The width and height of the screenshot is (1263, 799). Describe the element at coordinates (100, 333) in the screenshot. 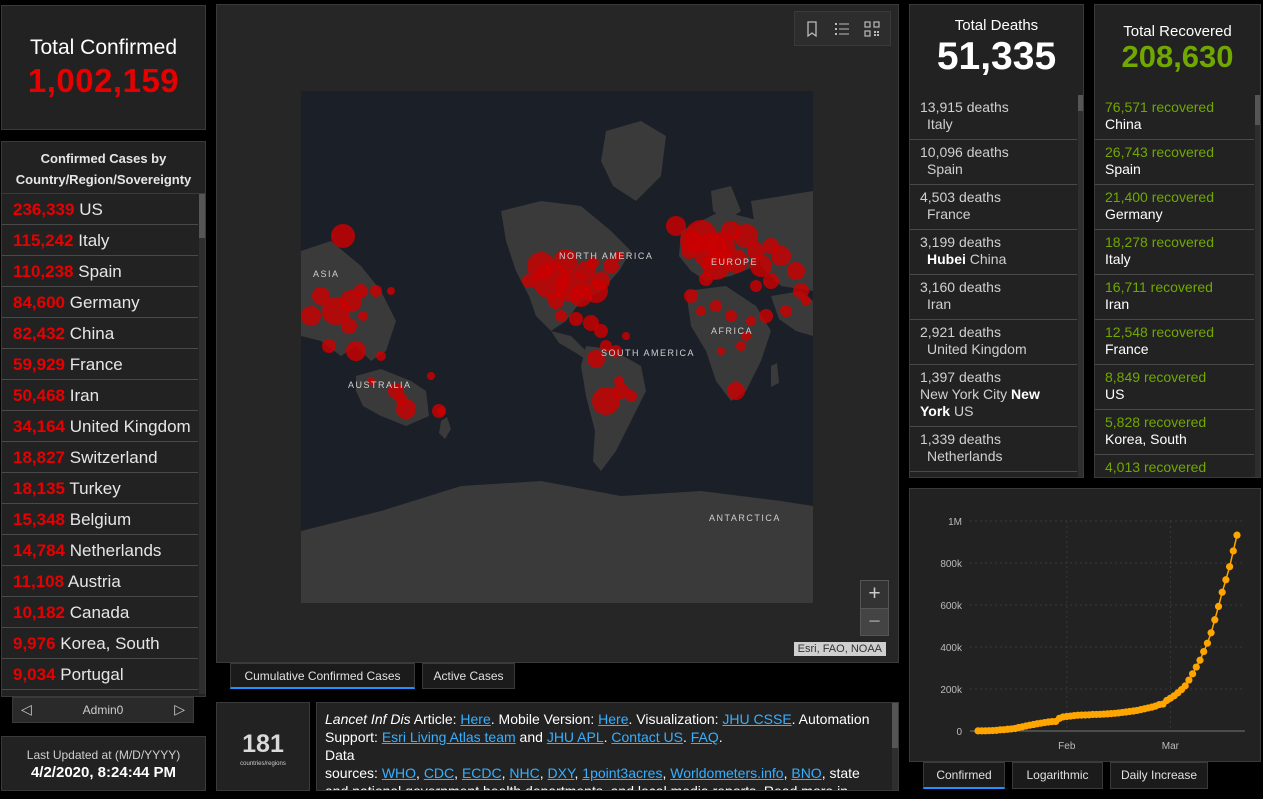

I see `confirmed-row: 82,432 China` at that location.